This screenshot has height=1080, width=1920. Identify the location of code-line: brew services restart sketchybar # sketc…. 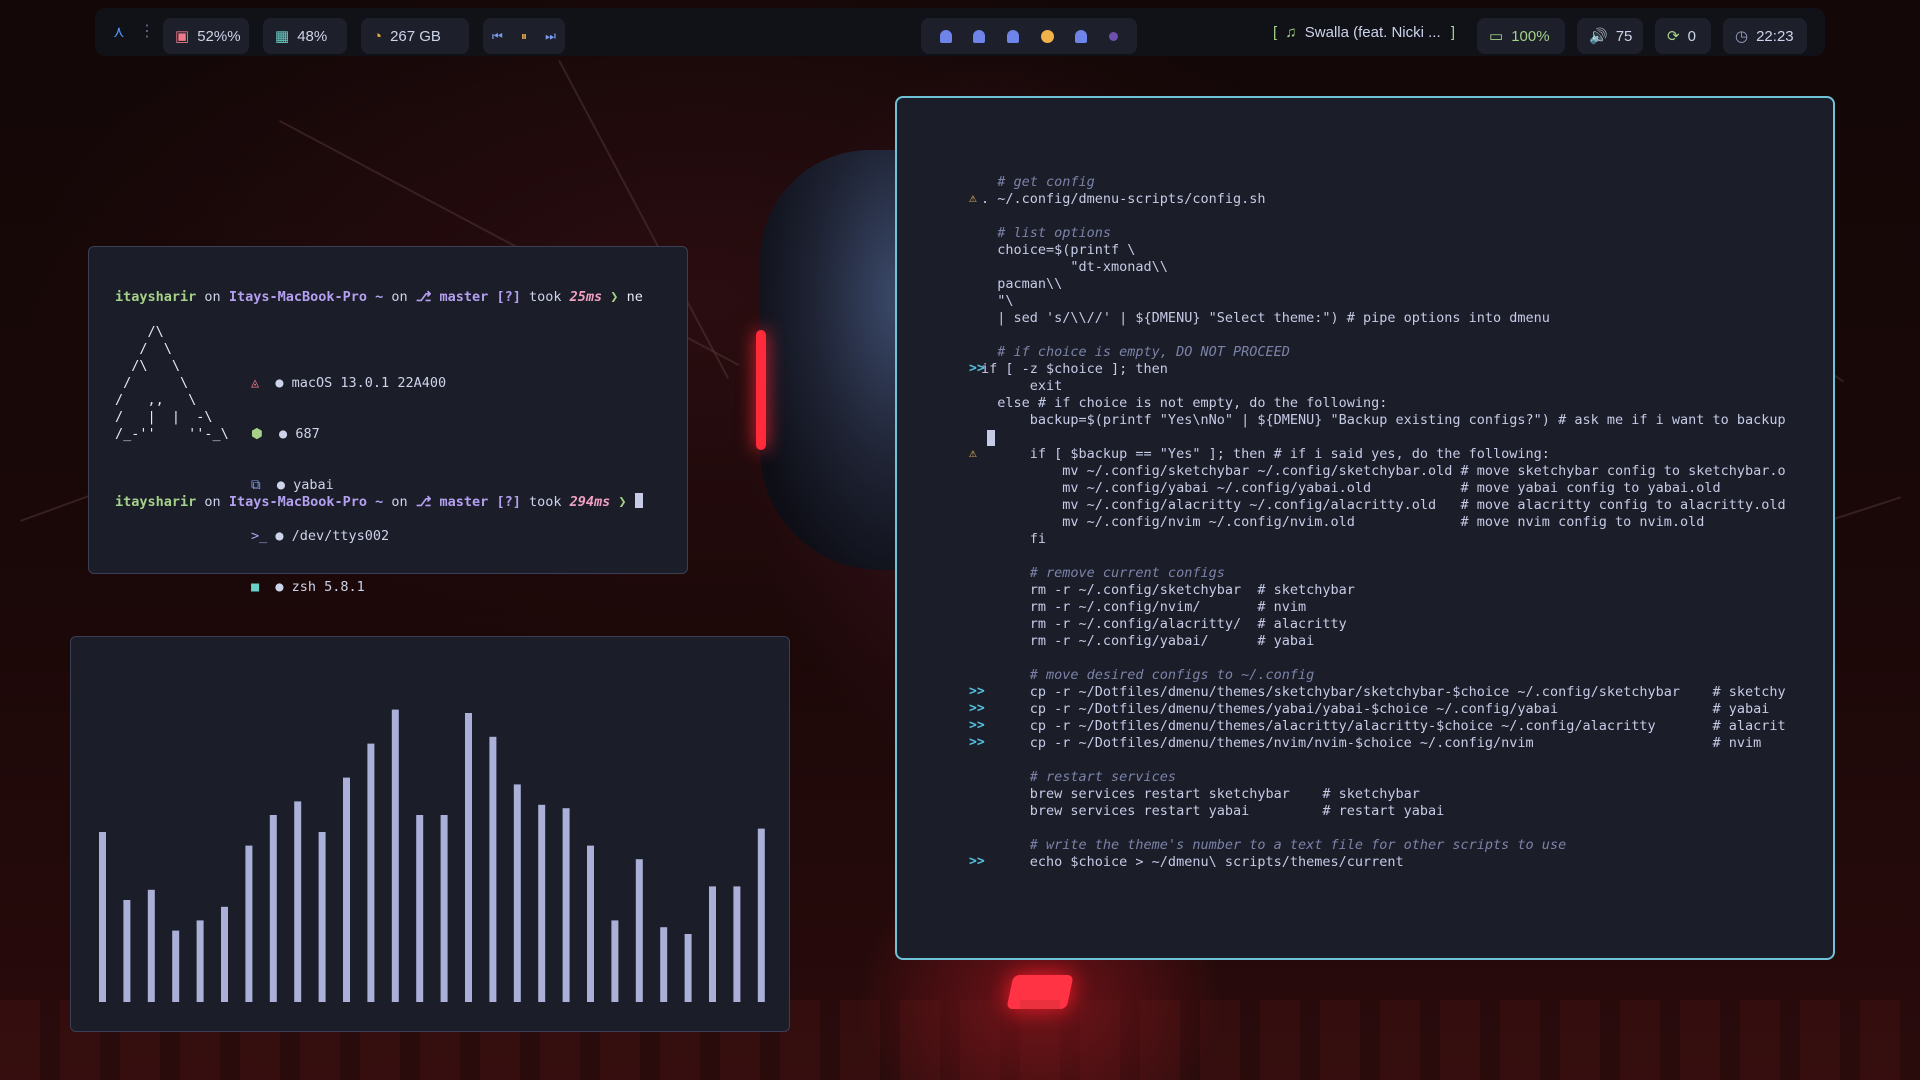
(1200, 794).